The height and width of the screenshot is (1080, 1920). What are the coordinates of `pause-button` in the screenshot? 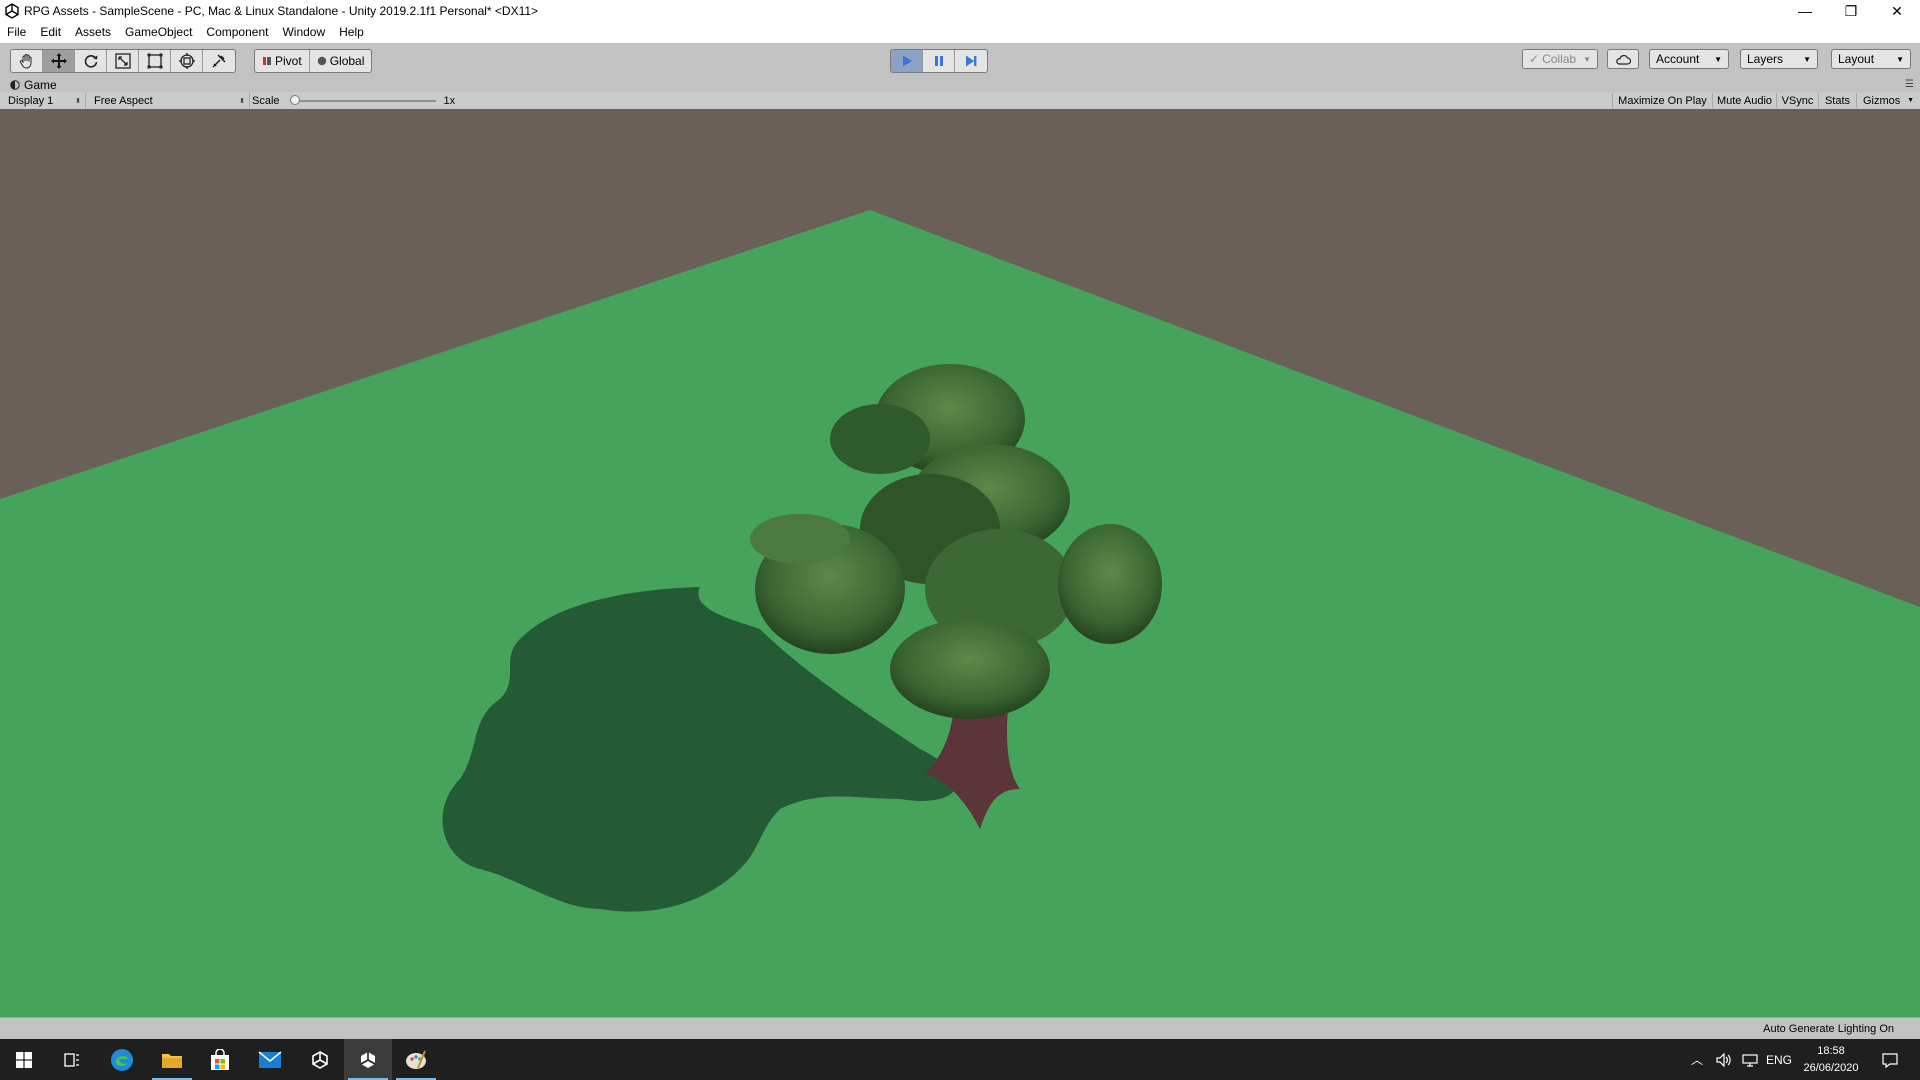 It's located at (939, 61).